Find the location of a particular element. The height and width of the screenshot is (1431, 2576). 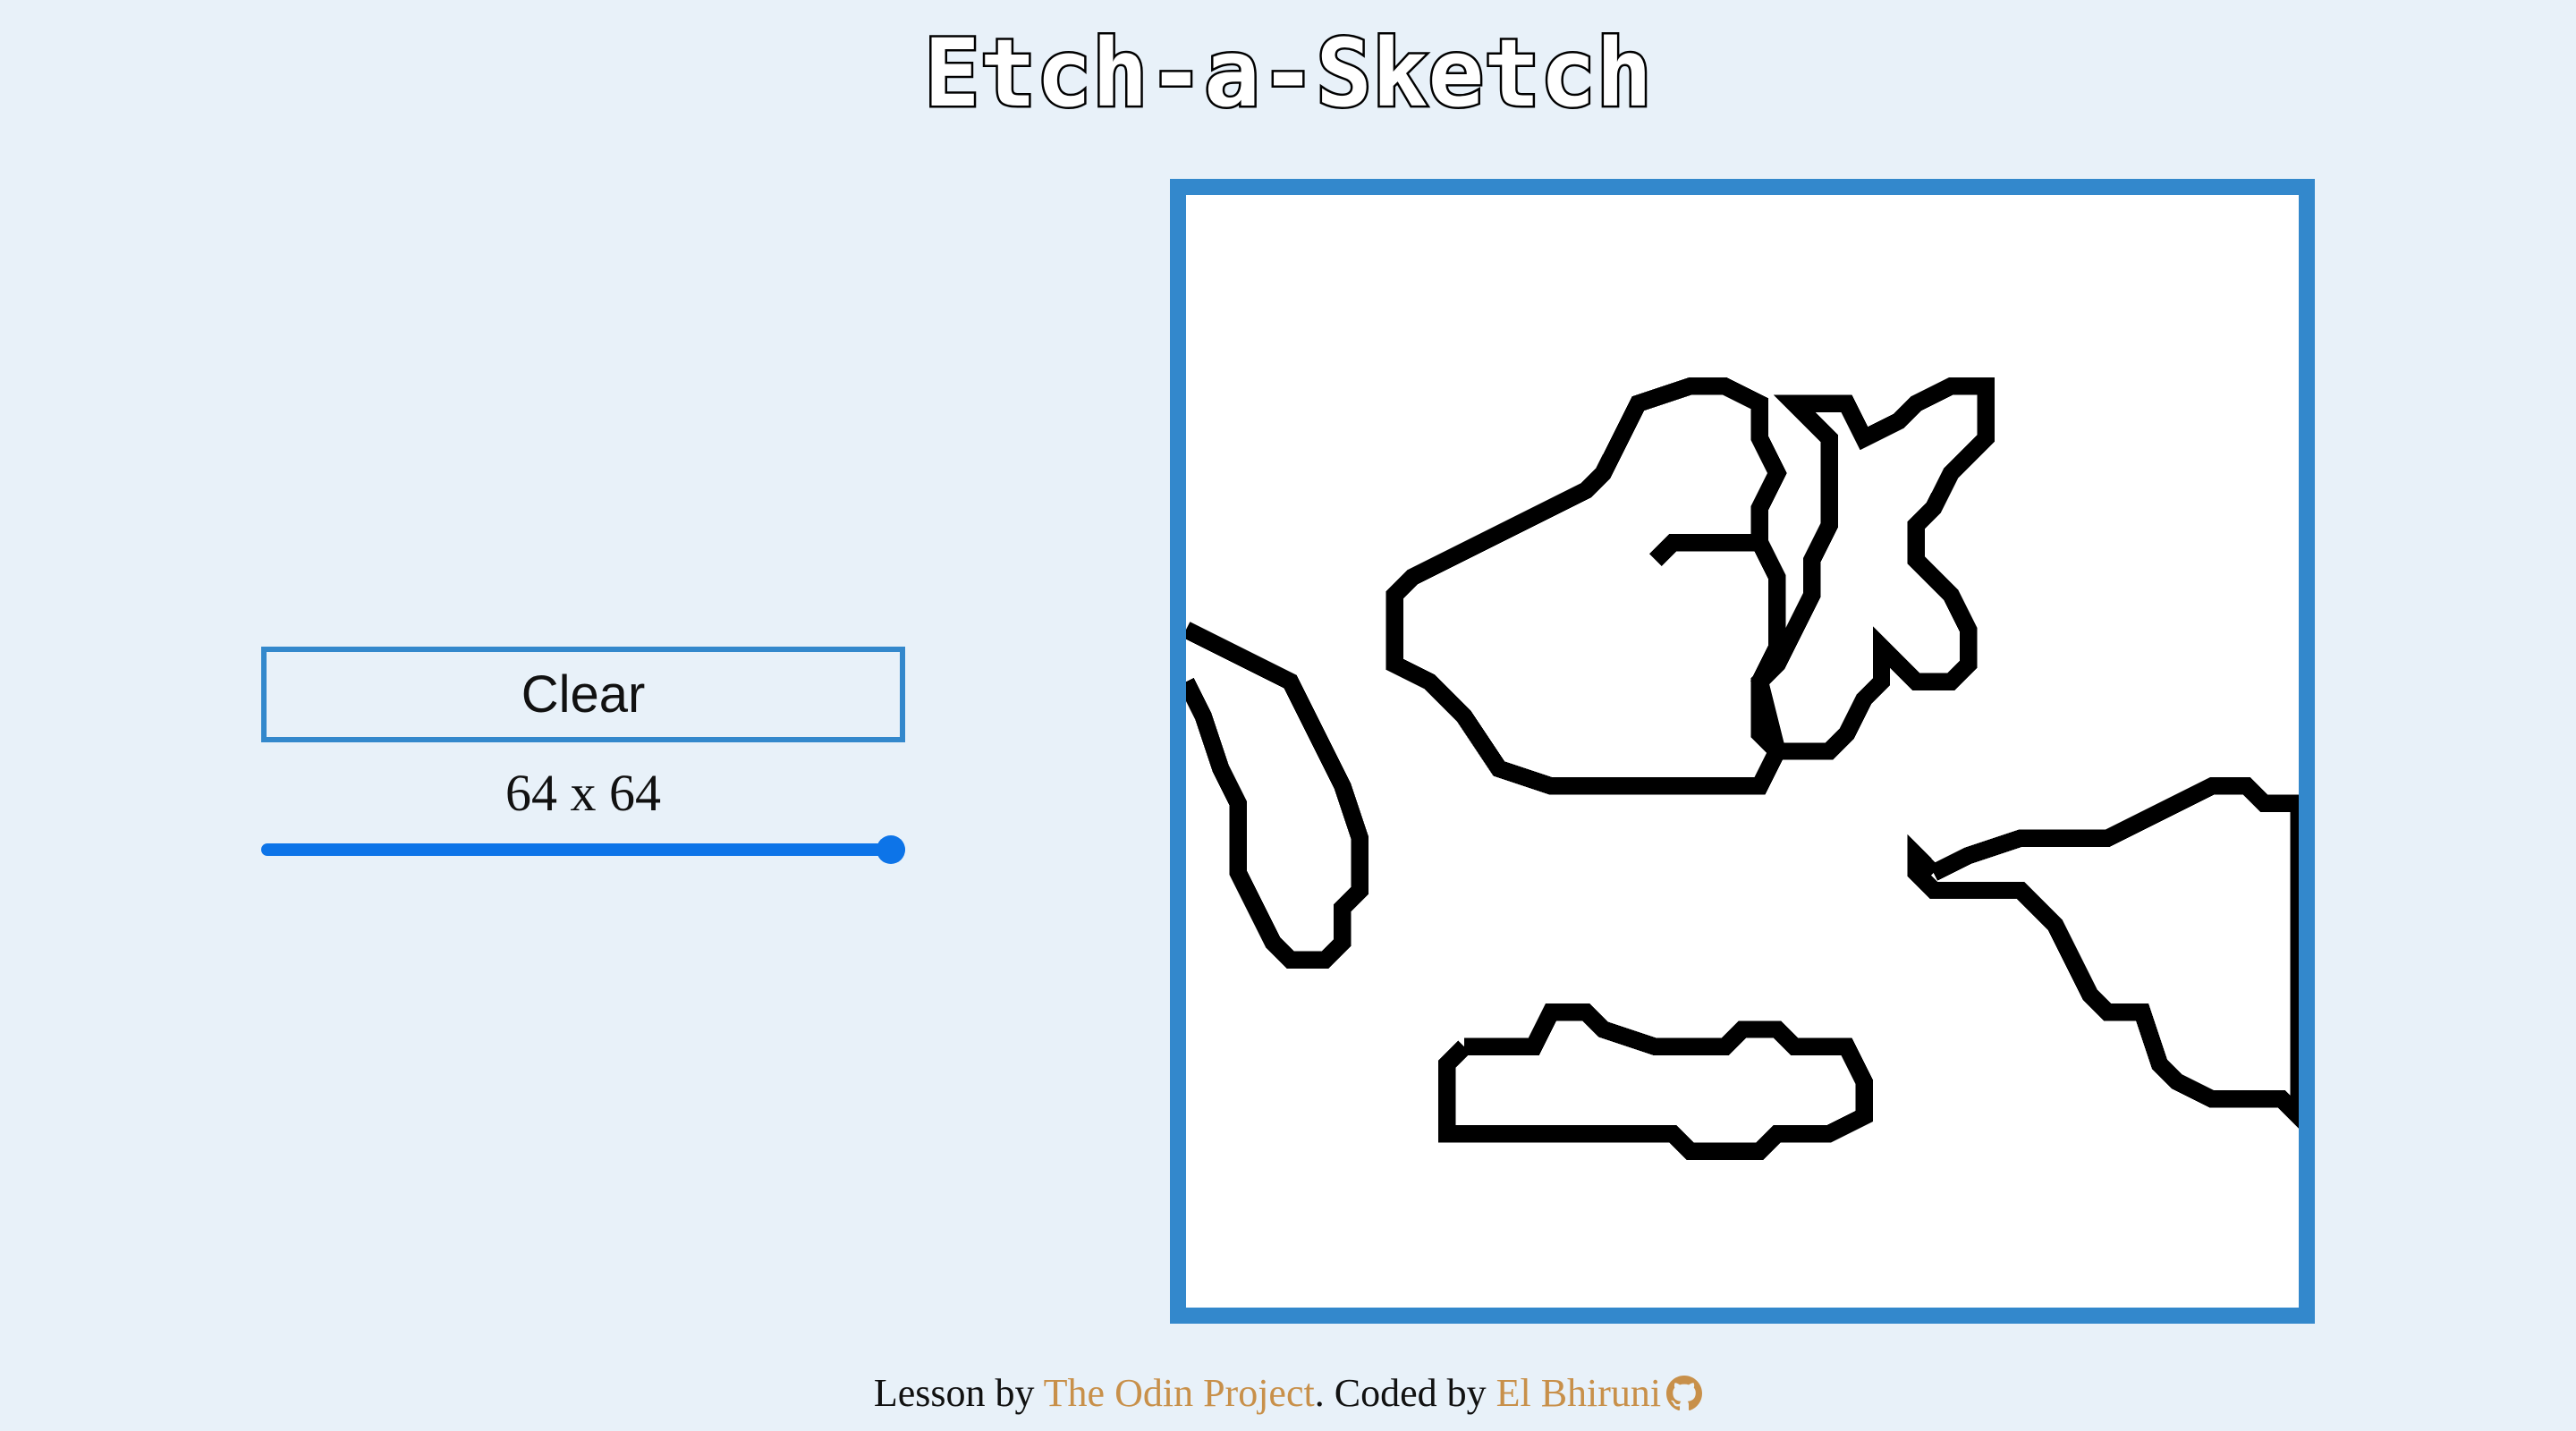

footer-lesson-prefix: Lesson by is located at coordinates (958, 1393).